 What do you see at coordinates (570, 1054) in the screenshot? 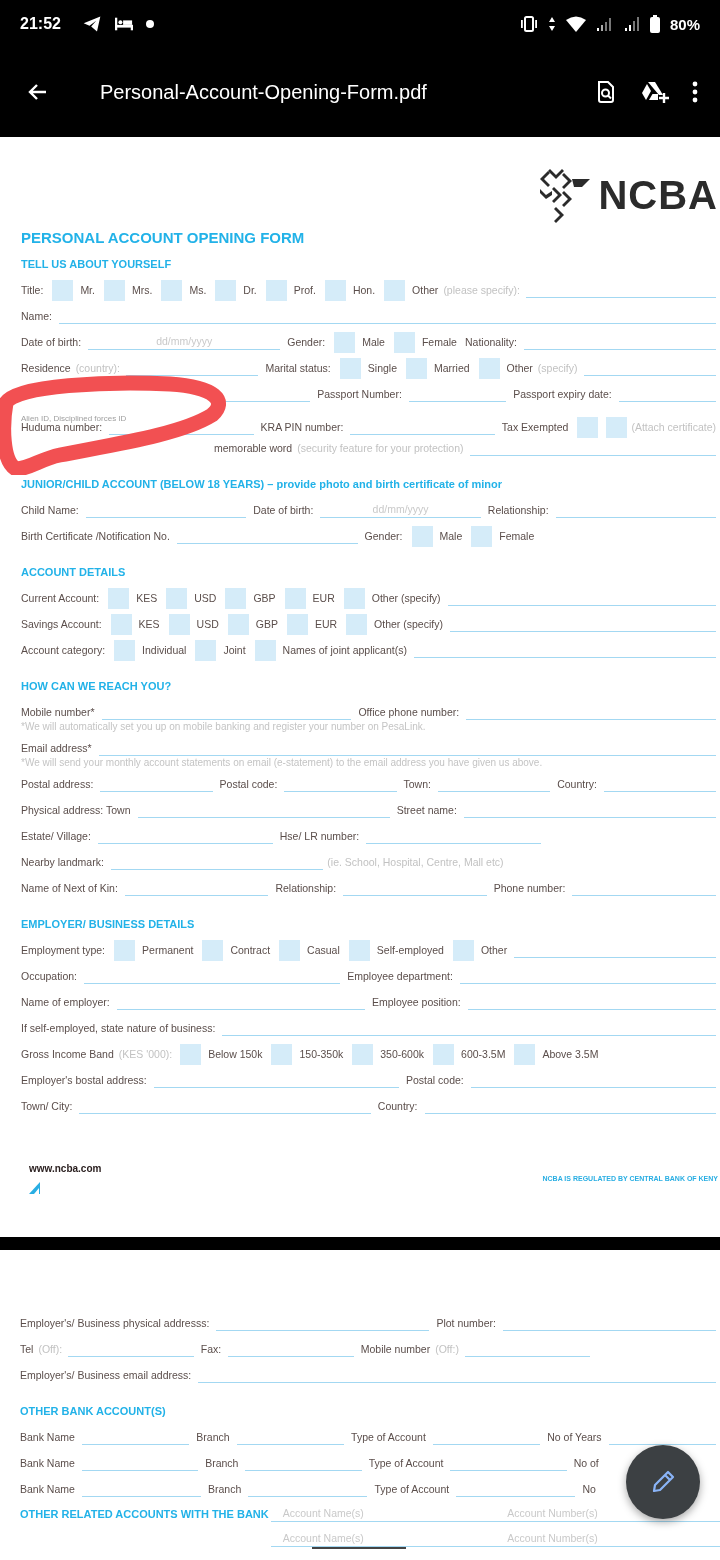
I see `field-label: Above 3.5M` at bounding box center [570, 1054].